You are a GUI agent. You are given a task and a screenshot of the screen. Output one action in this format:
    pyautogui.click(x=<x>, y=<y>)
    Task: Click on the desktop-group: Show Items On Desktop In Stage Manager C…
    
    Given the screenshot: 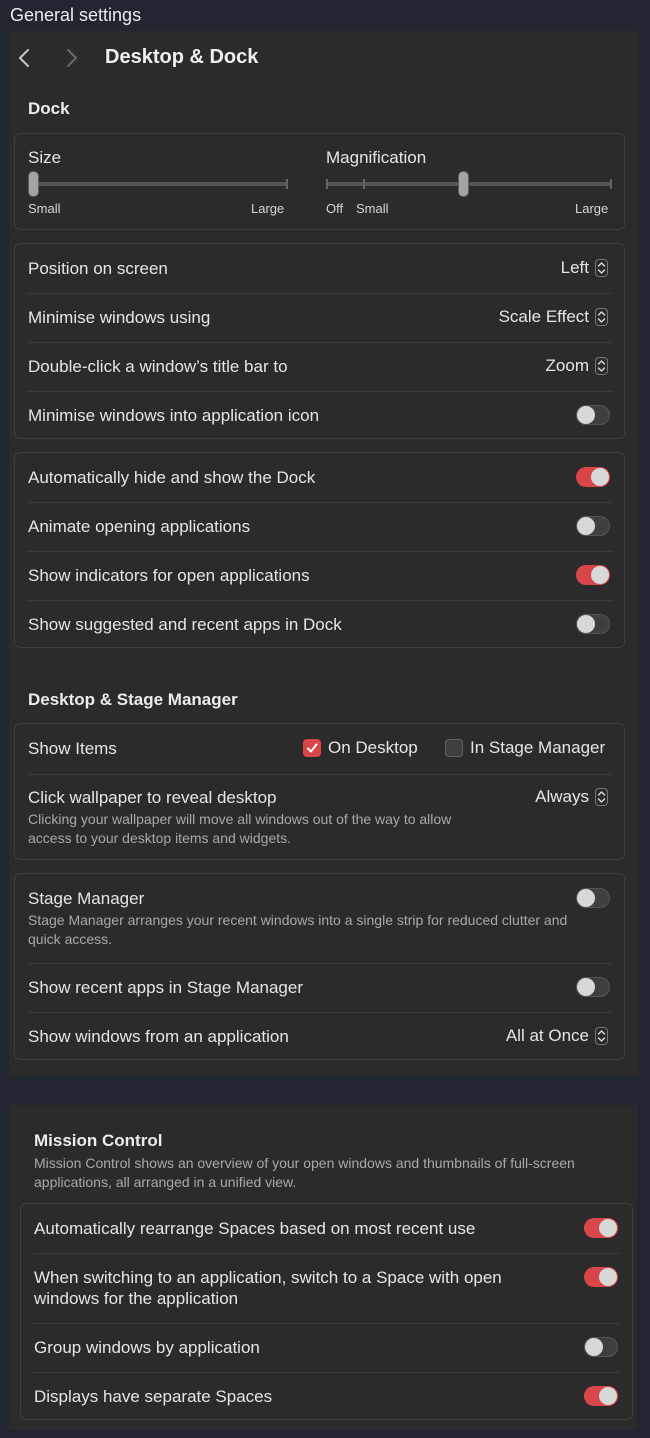 What is the action you would take?
    pyautogui.click(x=319, y=791)
    